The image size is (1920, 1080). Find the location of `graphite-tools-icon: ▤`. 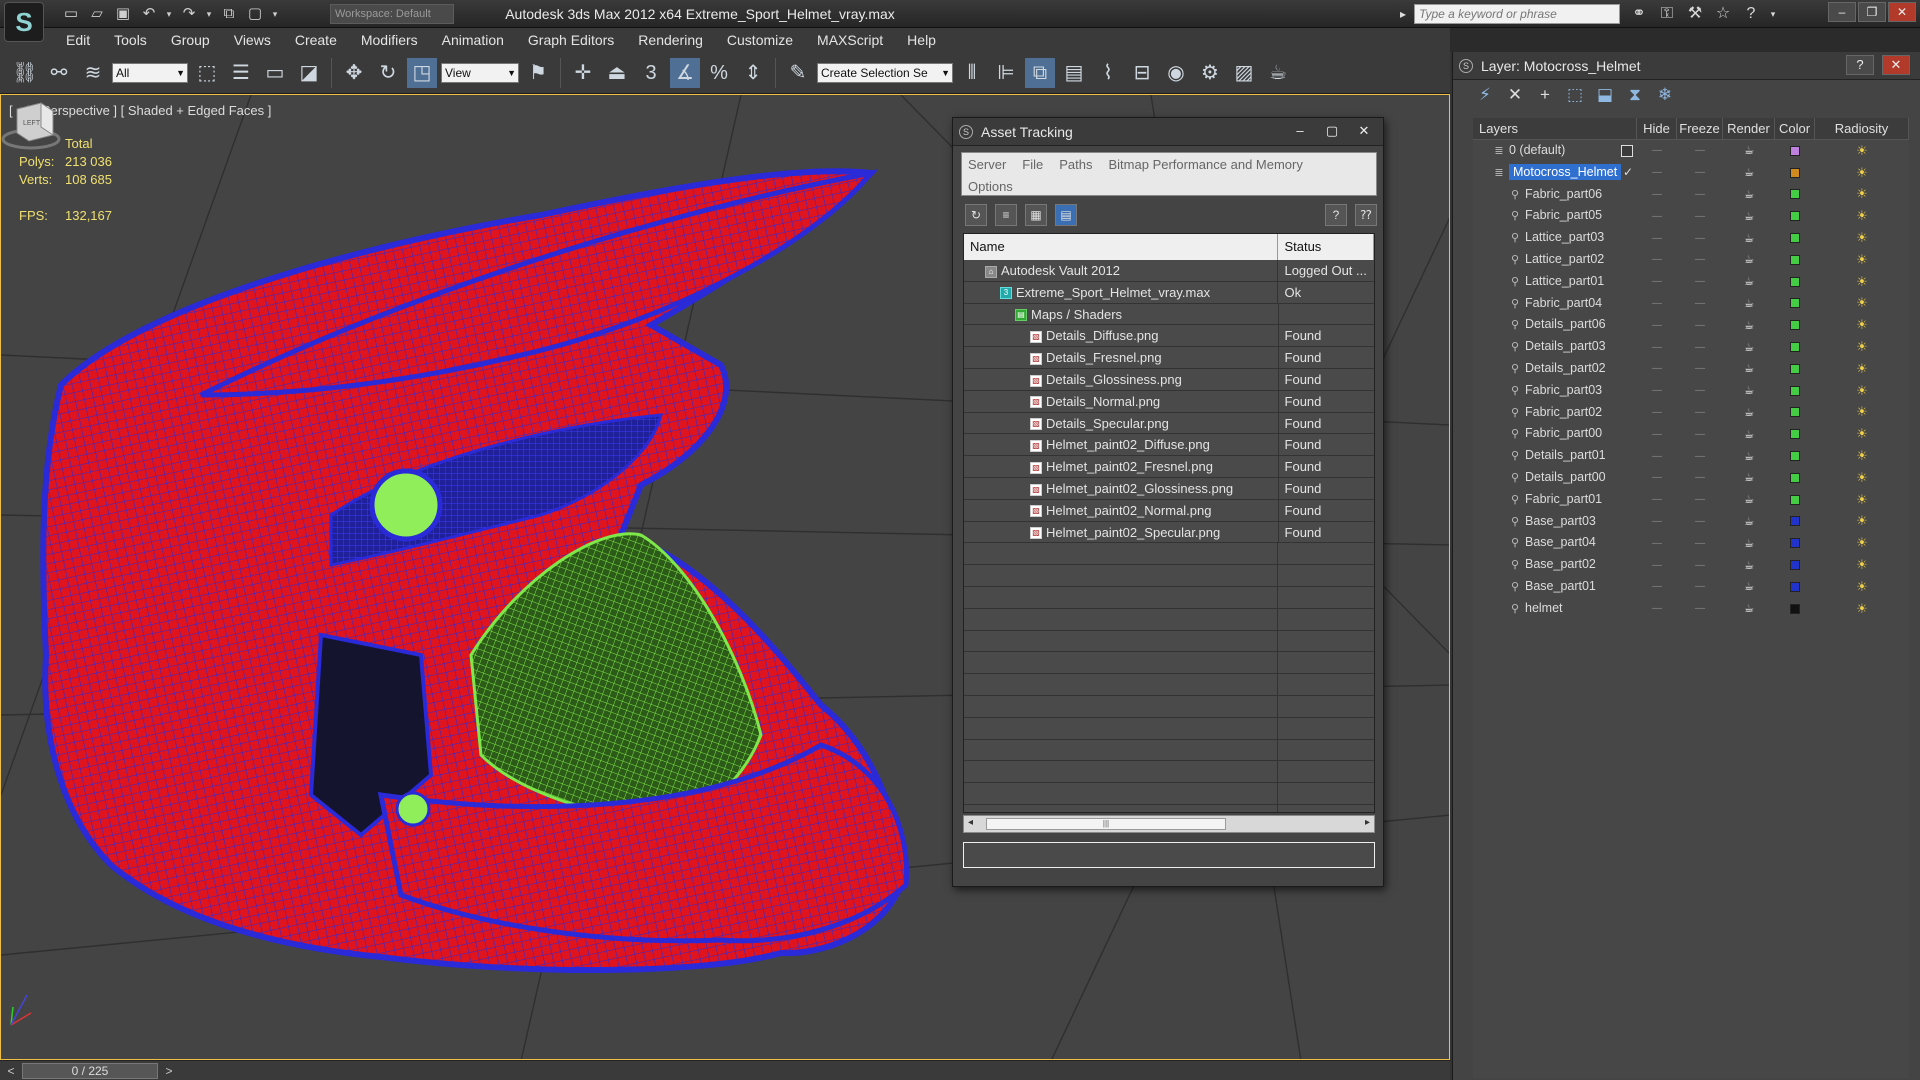

graphite-tools-icon: ▤ is located at coordinates (1074, 73).